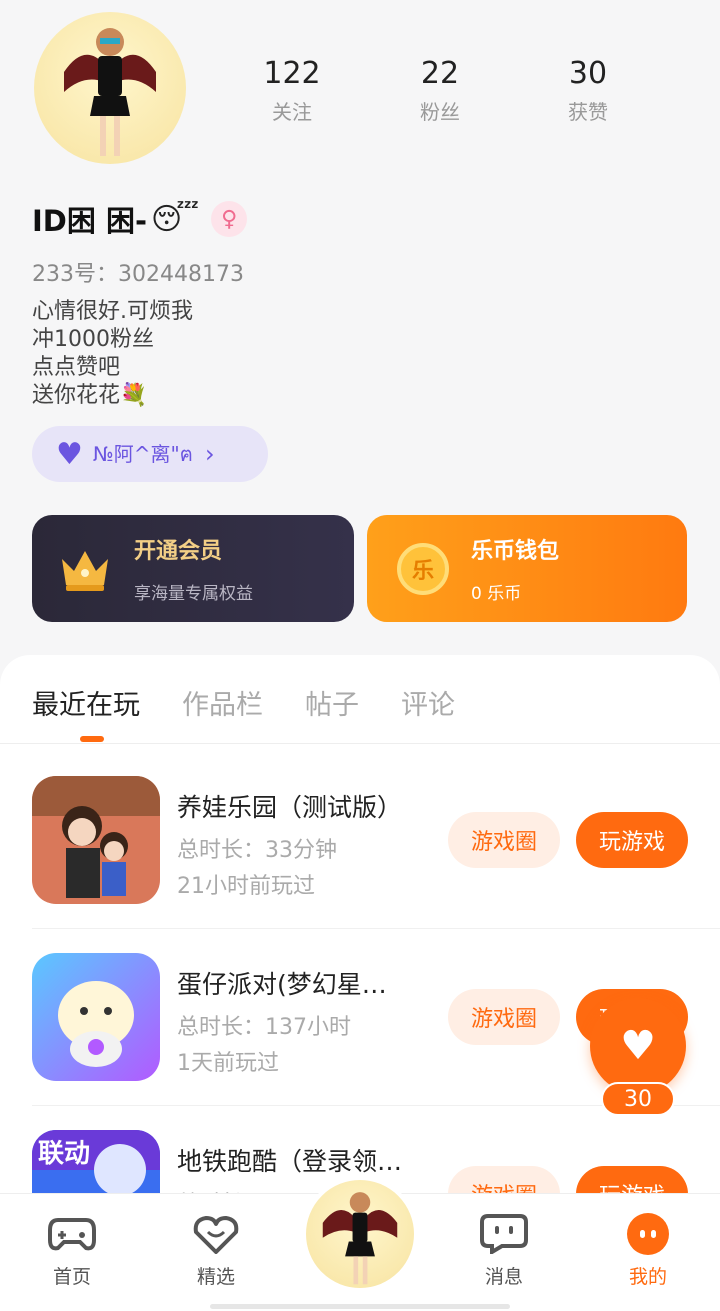 The height and width of the screenshot is (1311, 720). Describe the element at coordinates (648, 1234) in the screenshot. I see `profile-face-icon` at that location.